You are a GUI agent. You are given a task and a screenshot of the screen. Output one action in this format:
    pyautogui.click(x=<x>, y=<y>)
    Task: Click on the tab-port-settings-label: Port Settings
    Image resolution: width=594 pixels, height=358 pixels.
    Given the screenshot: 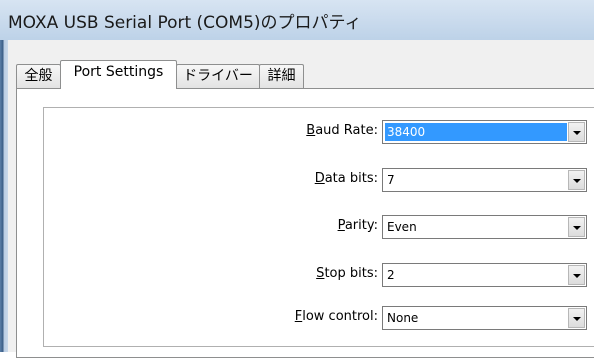 What is the action you would take?
    pyautogui.click(x=118, y=72)
    